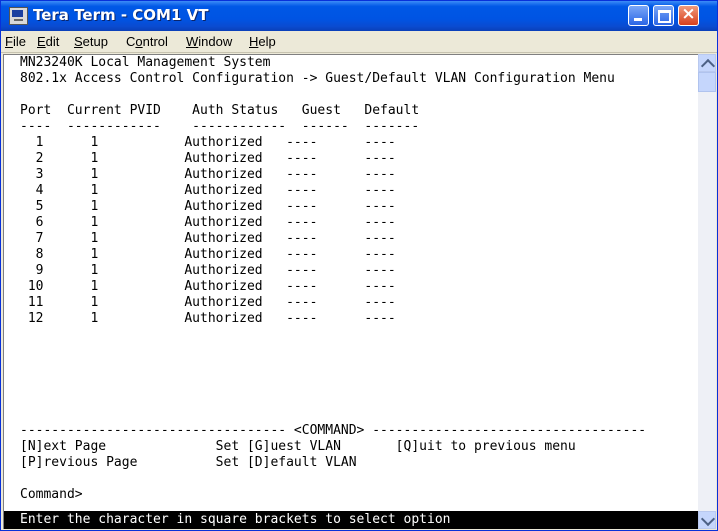 Image resolution: width=718 pixels, height=531 pixels. Describe the element at coordinates (208, 238) in the screenshot. I see `table-row: 7 1 Authorized ---- ----` at that location.